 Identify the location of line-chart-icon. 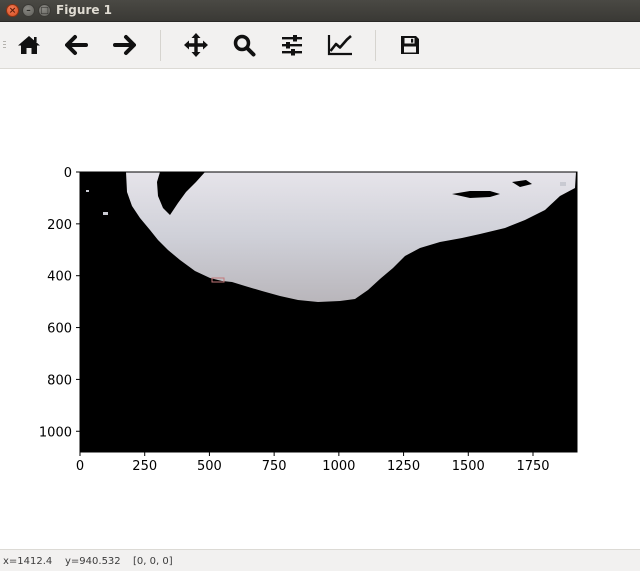
(339, 45).